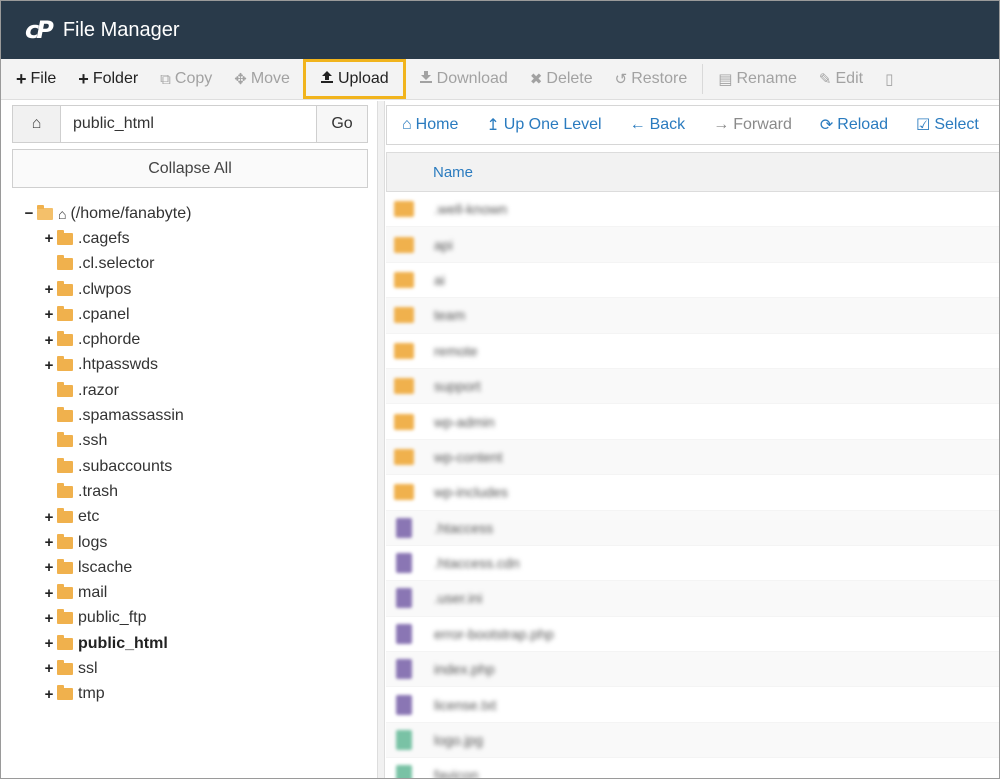  Describe the element at coordinates (107, 390) in the screenshot. I see `tree-item: .razor` at that location.